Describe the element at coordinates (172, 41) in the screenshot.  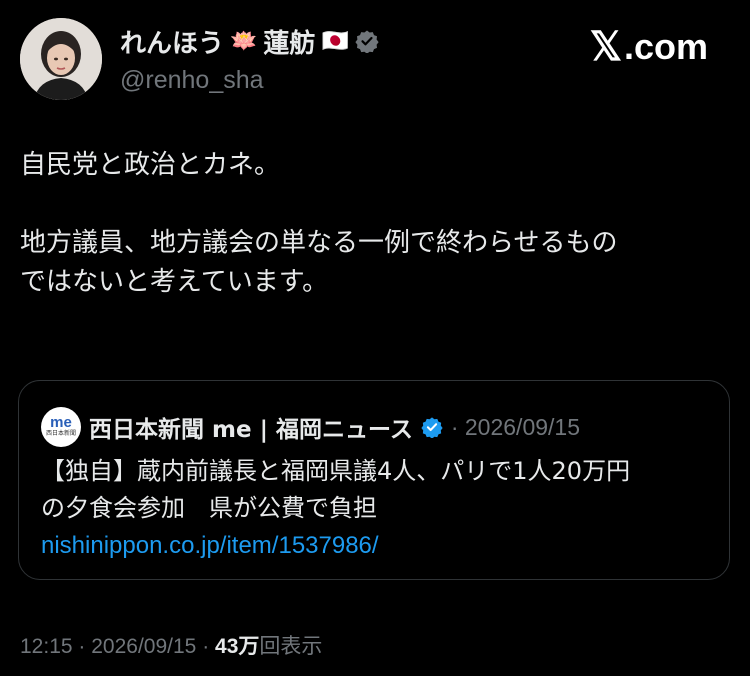
I see `display-name: れんほう` at that location.